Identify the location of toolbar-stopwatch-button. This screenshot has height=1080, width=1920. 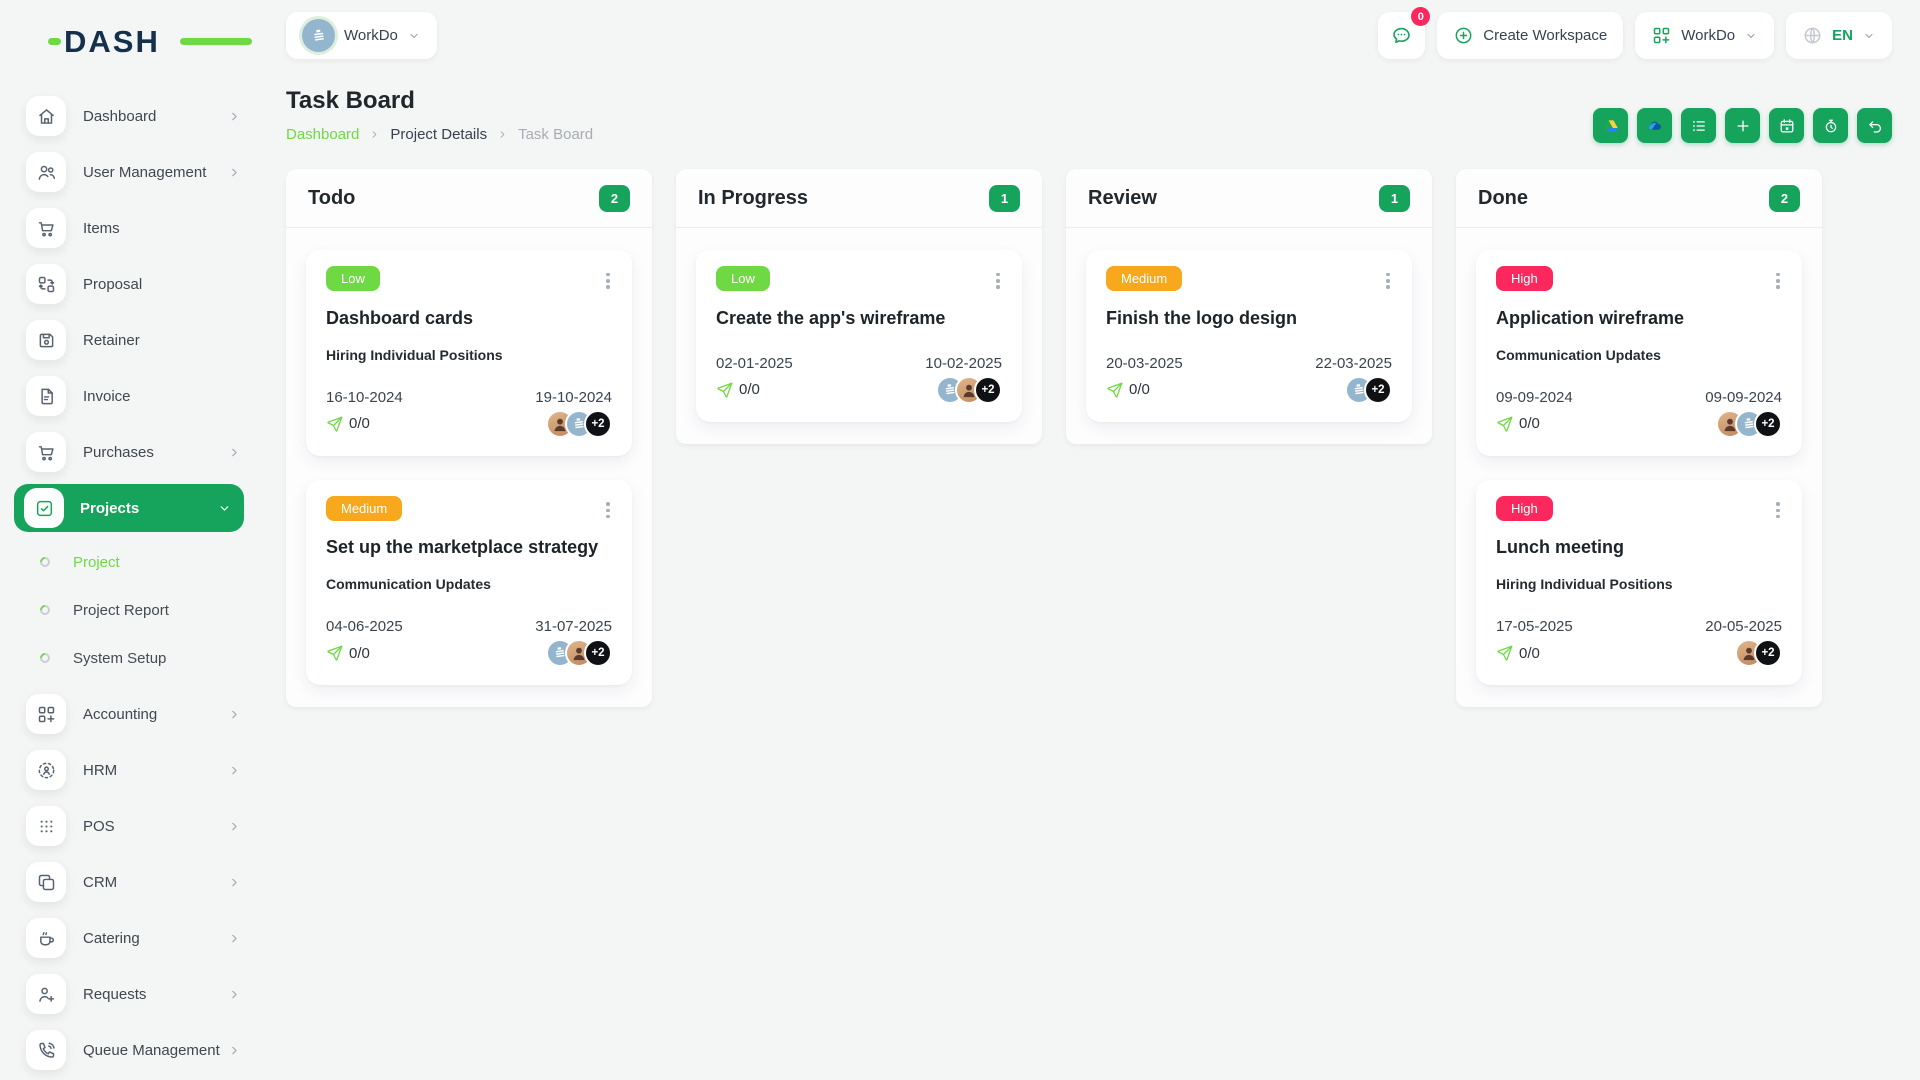
(1830, 125).